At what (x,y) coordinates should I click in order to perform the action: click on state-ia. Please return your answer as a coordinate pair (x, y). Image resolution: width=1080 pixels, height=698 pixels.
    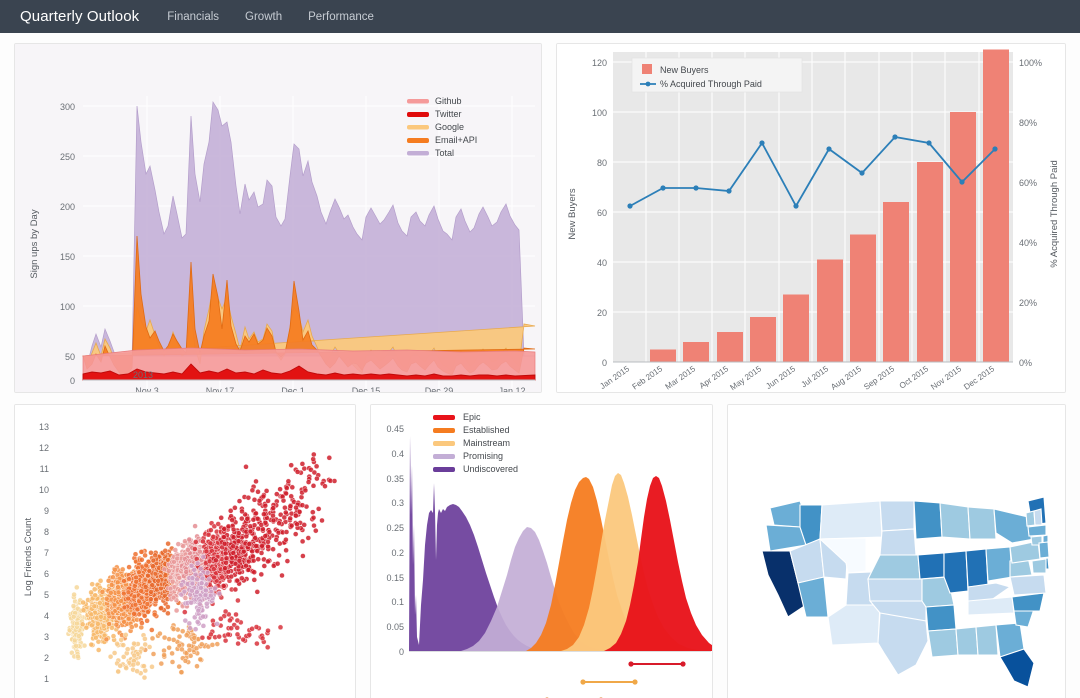
    Looking at the image, I should click on (931, 566).